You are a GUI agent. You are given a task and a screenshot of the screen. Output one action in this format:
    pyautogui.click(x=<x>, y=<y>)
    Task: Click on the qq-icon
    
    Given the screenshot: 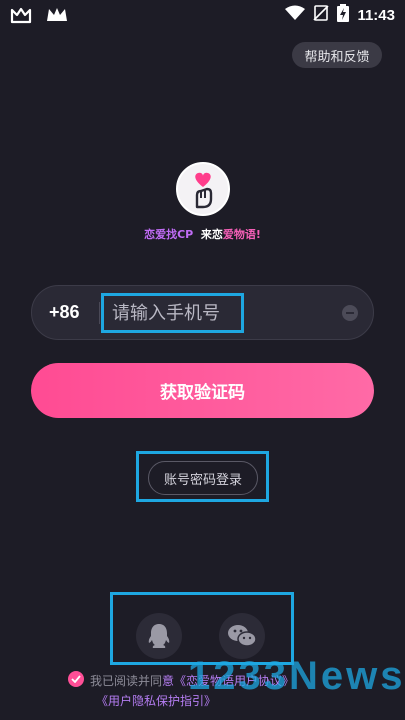 What is the action you would take?
    pyautogui.click(x=159, y=636)
    